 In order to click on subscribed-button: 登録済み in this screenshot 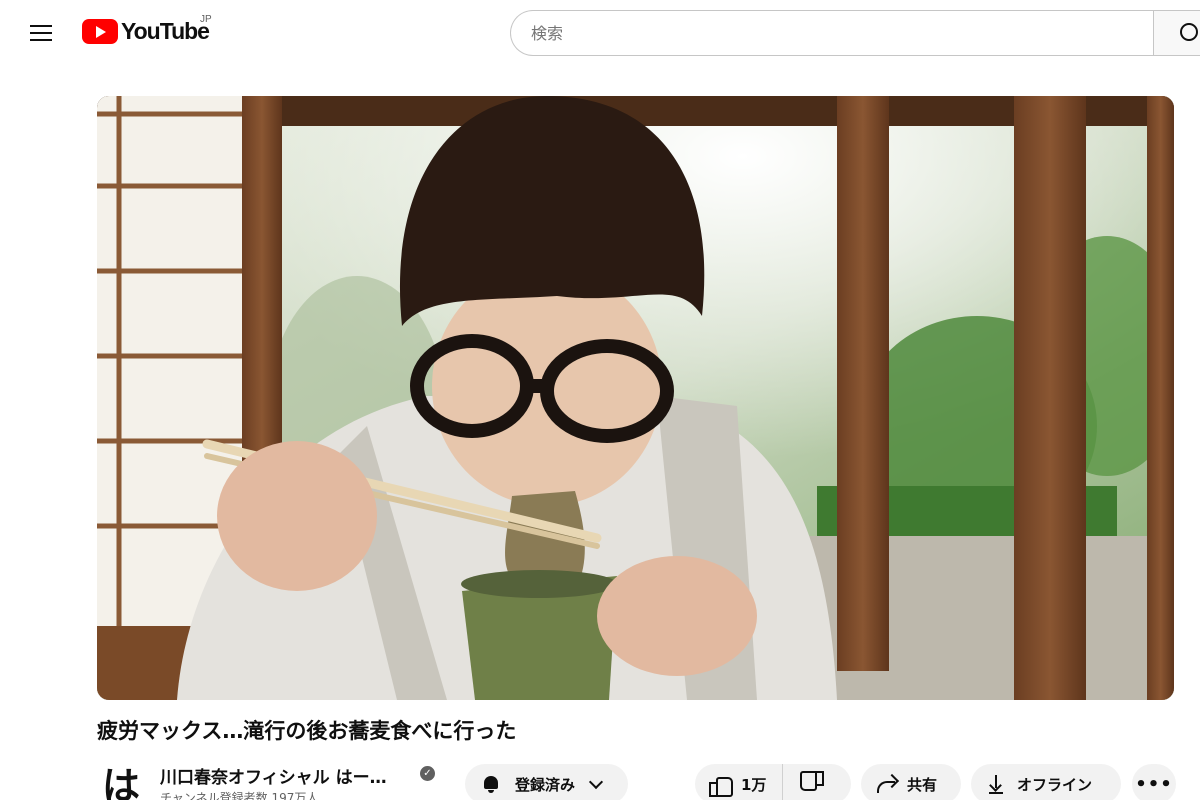, I will do `click(546, 782)`.